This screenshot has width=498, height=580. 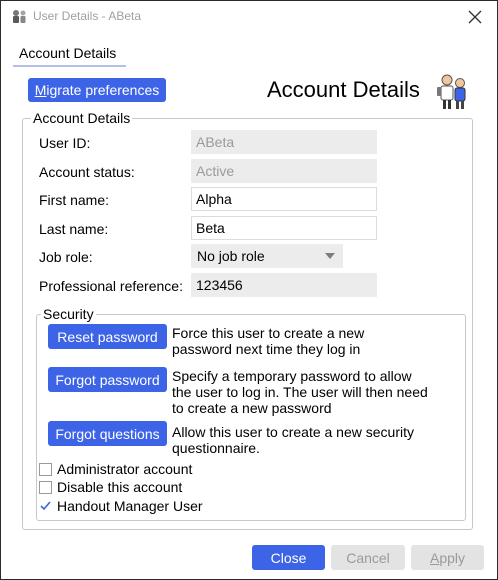 What do you see at coordinates (125, 469) in the screenshot?
I see `administrator-account-label: Administrator account` at bounding box center [125, 469].